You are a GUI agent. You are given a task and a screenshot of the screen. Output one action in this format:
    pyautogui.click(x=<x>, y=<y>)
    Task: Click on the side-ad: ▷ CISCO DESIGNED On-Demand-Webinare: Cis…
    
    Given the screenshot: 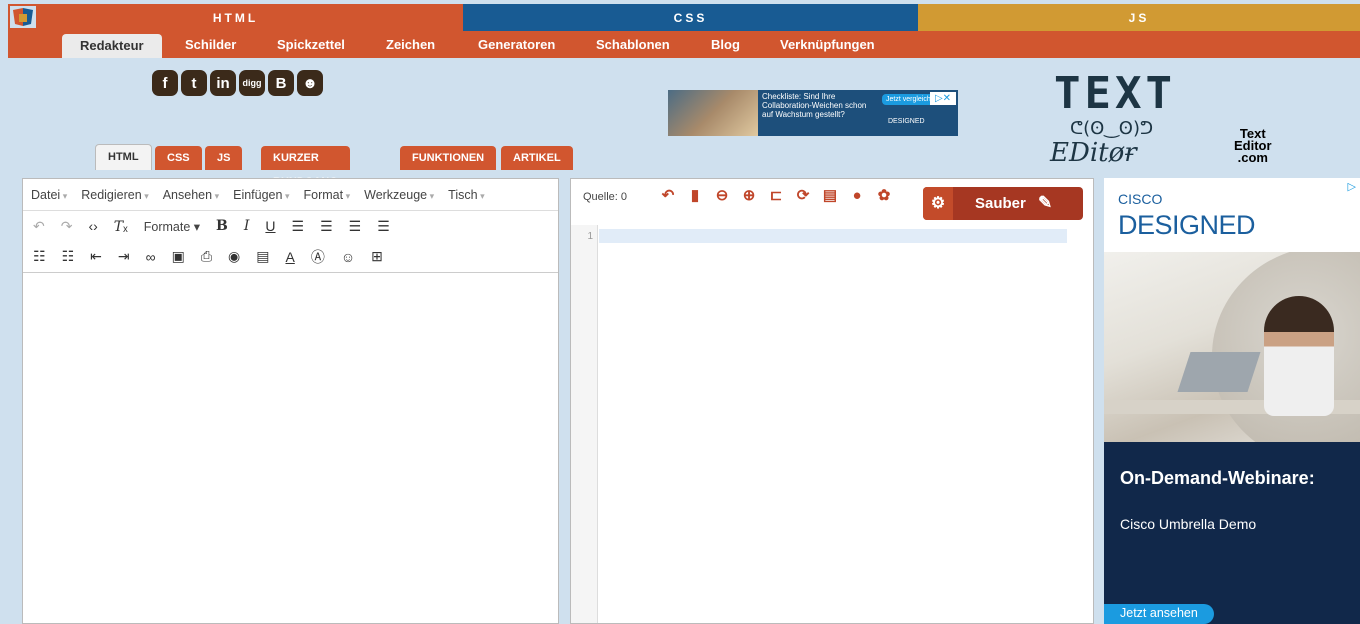 What is the action you would take?
    pyautogui.click(x=1232, y=401)
    